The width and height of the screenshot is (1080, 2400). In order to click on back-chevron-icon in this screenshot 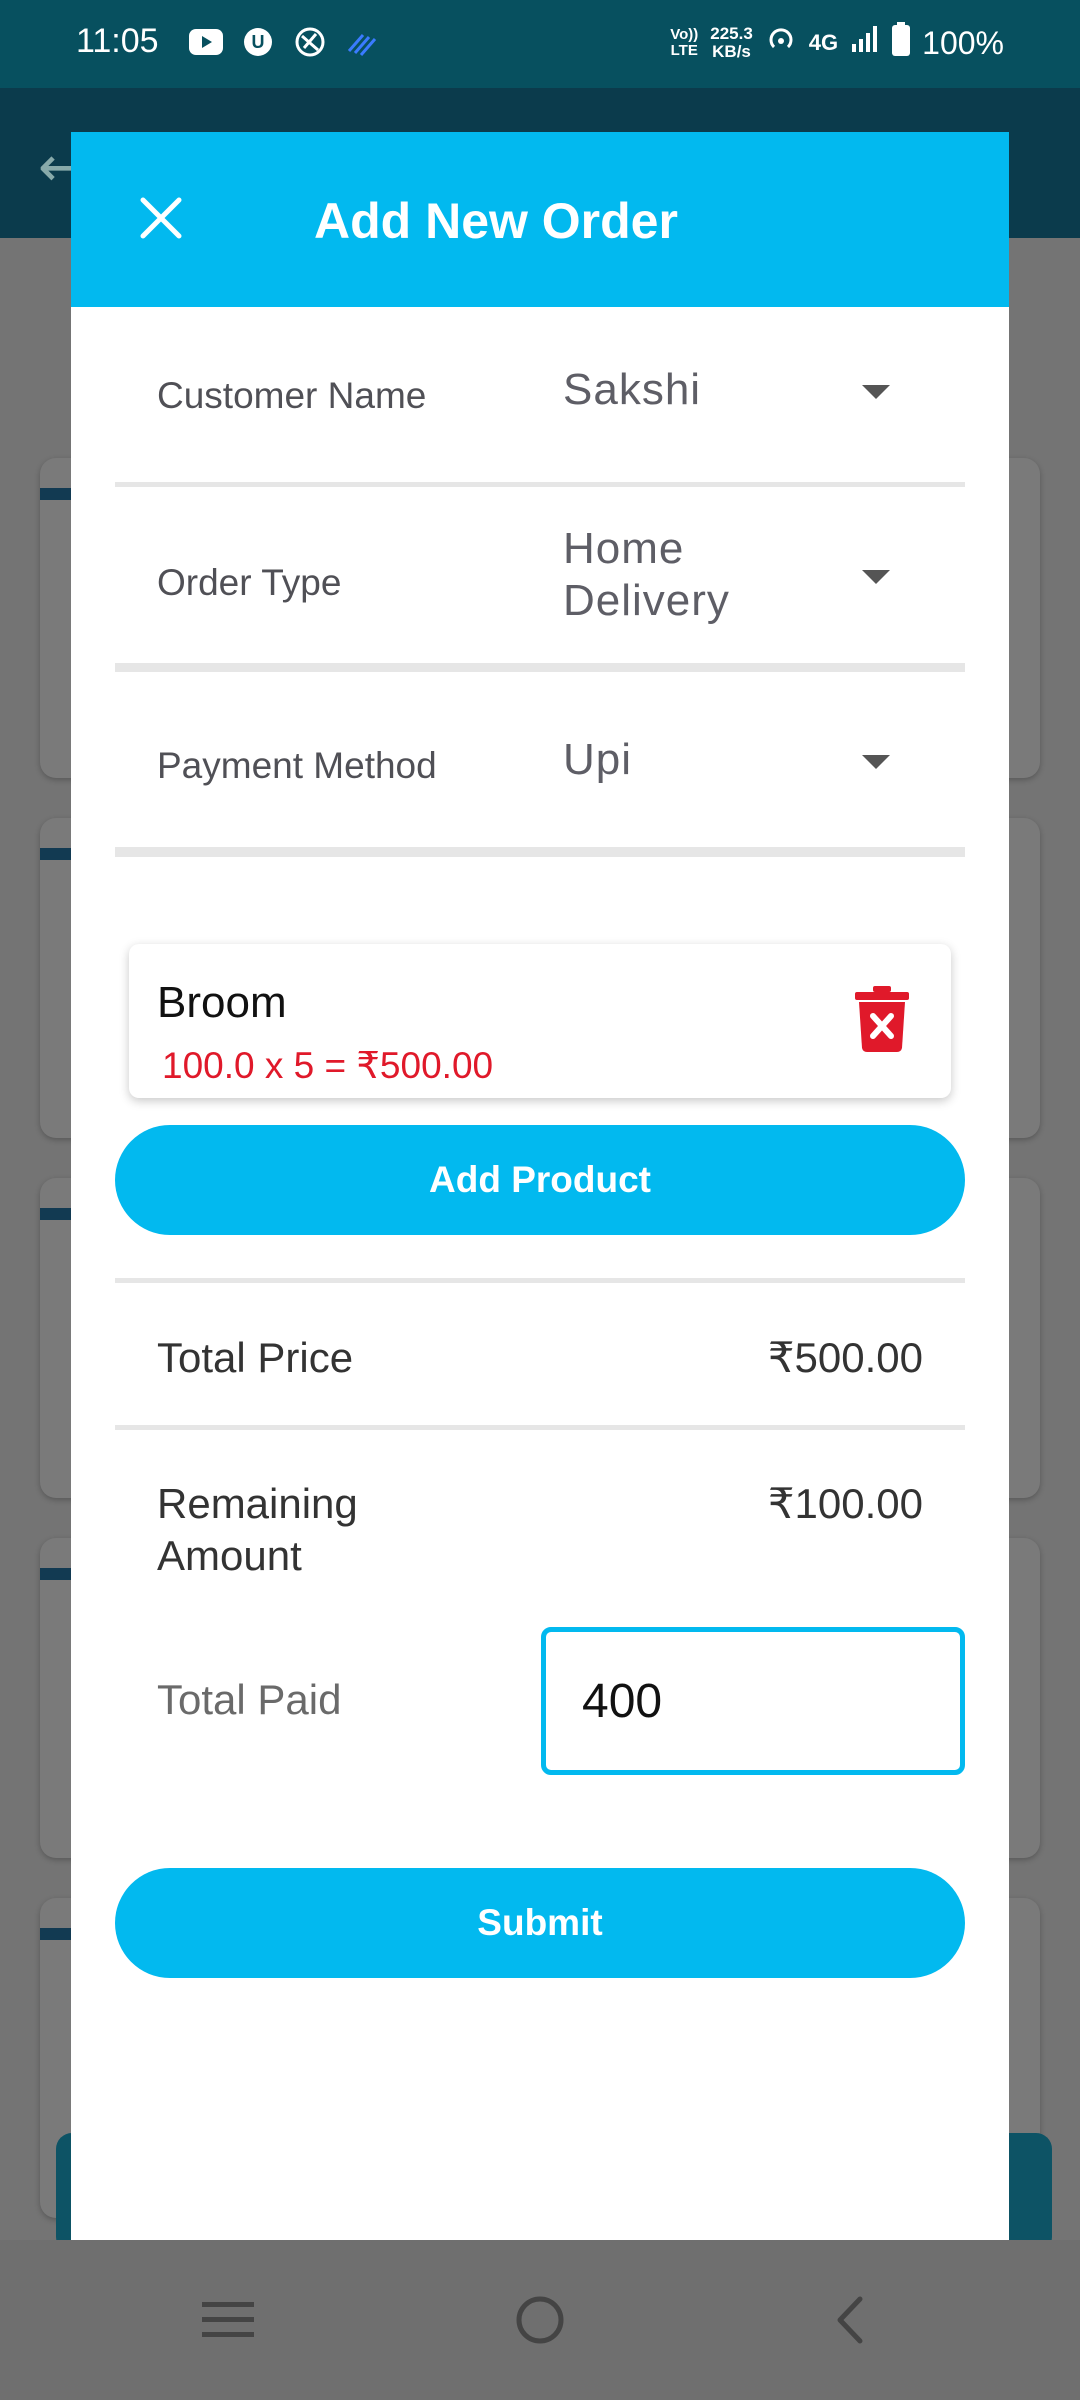, I will do `click(850, 2320)`.